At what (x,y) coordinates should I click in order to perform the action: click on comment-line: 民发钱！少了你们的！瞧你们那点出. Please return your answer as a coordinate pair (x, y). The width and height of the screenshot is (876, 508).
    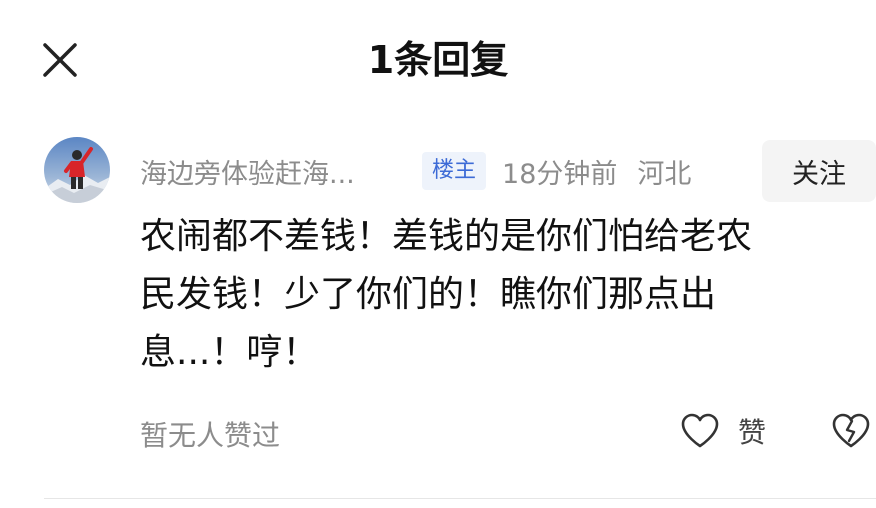
    Looking at the image, I should click on (428, 294).